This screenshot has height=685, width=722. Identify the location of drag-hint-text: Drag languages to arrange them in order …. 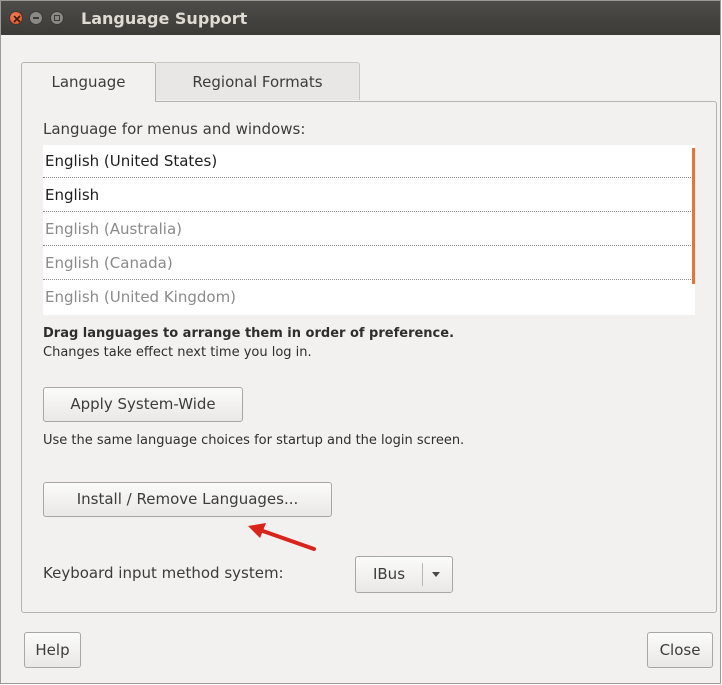
(249, 333).